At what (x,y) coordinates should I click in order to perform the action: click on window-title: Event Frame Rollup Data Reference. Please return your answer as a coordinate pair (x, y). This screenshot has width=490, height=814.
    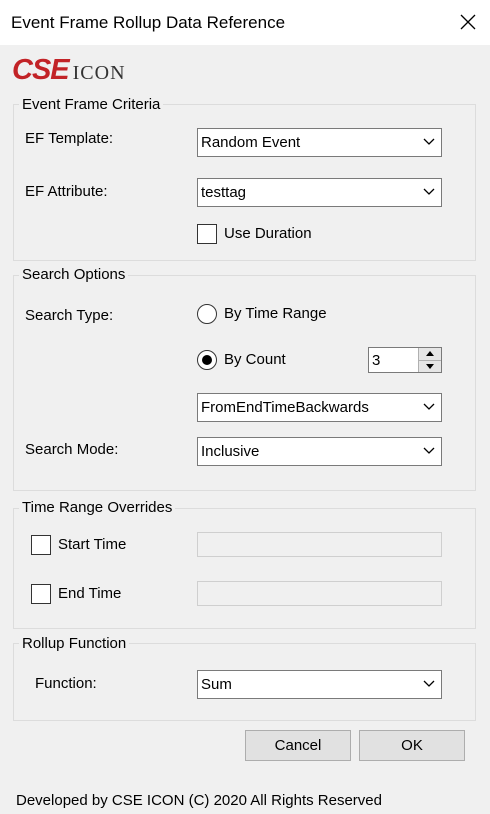
    Looking at the image, I should click on (148, 22).